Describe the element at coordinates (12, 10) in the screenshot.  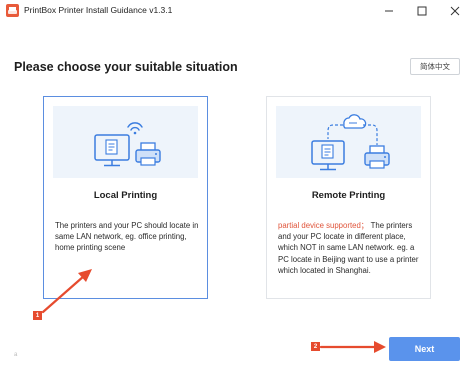
I see `app-printer-icon` at that location.